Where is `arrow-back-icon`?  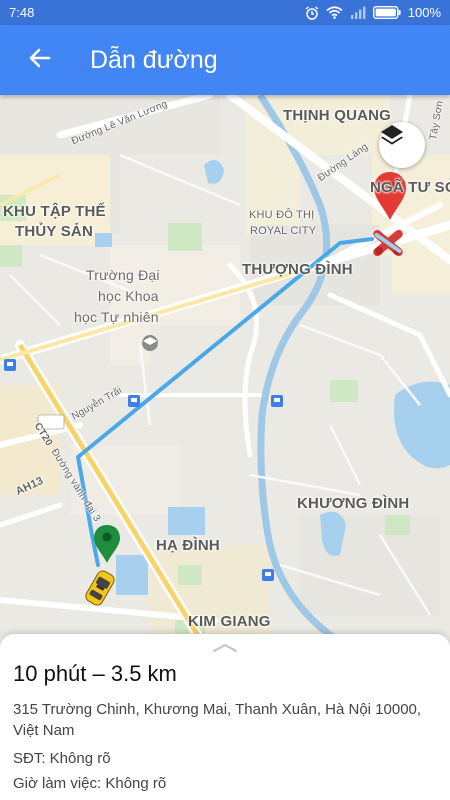
arrow-back-icon is located at coordinates (40, 60).